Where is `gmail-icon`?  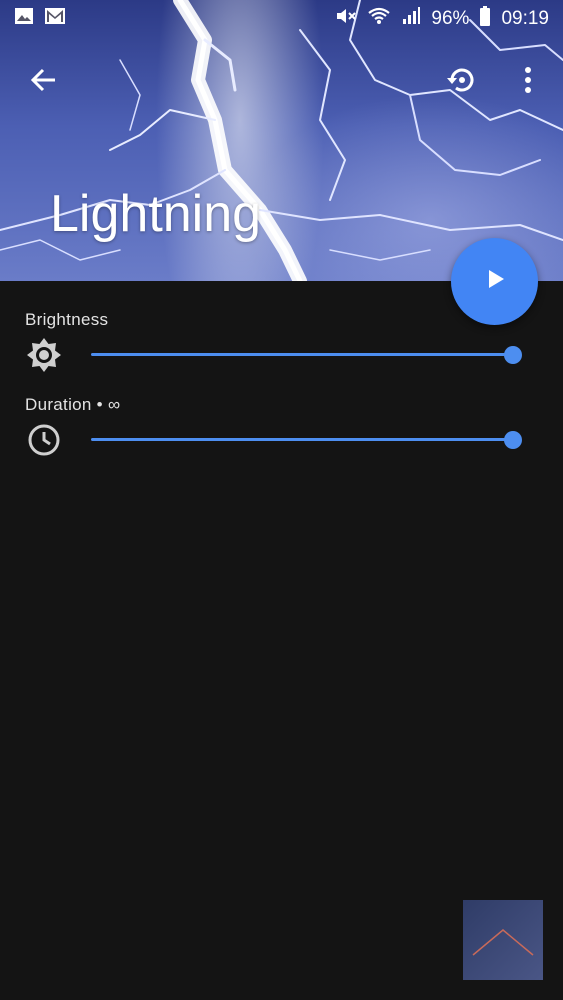
gmail-icon is located at coordinates (55, 19).